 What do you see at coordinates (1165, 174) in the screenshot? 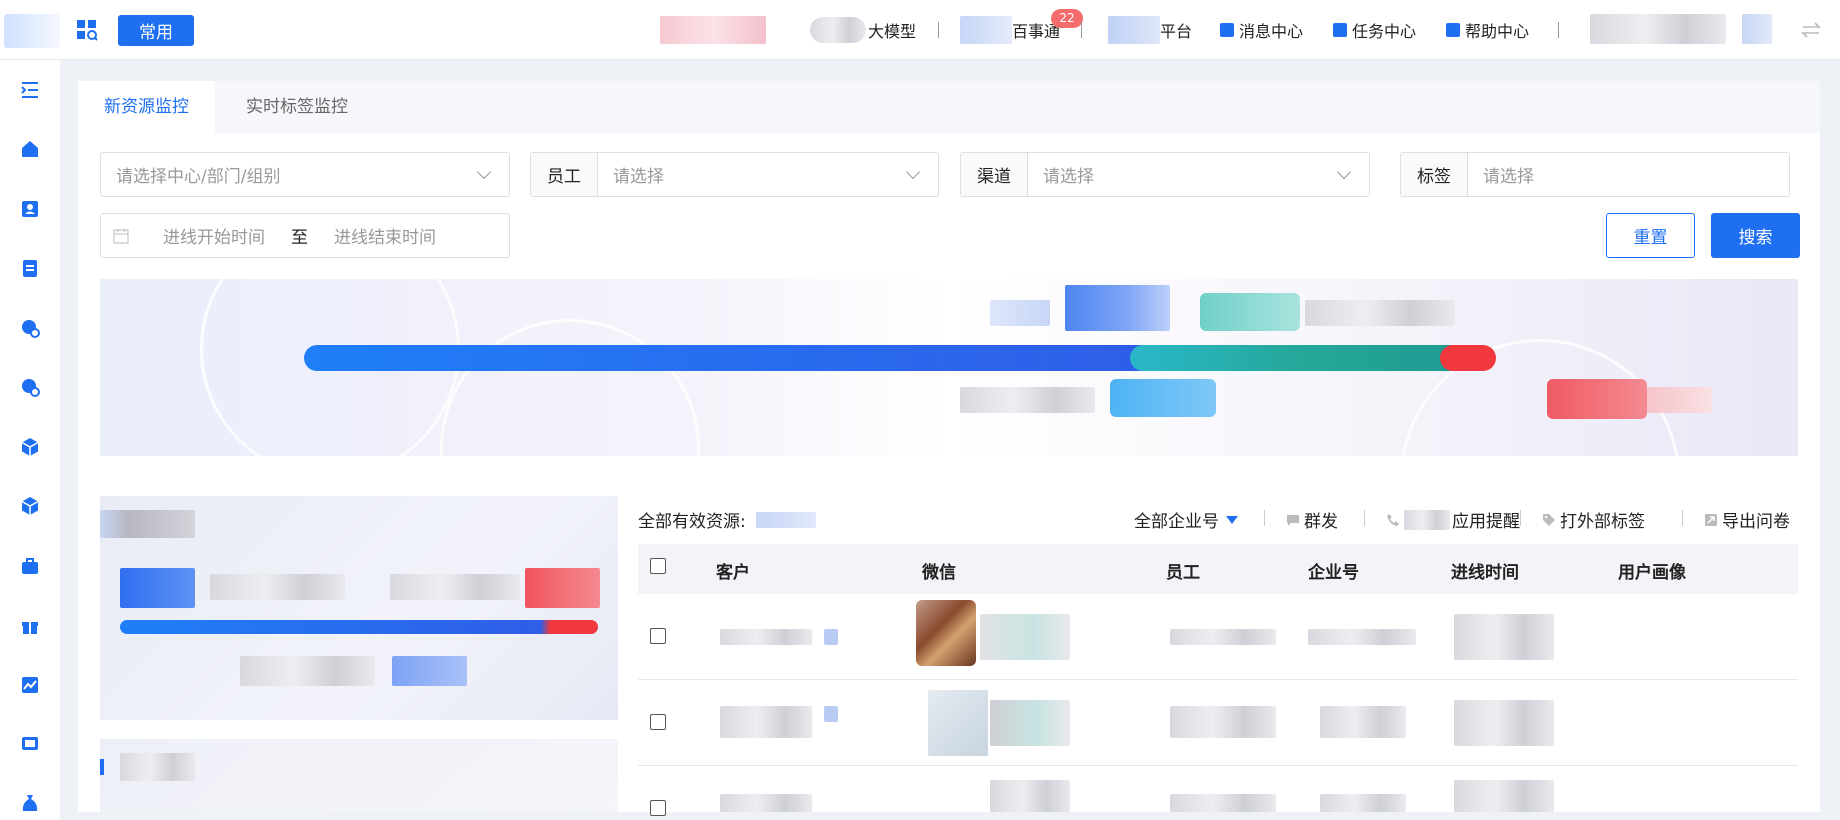
I see `channel-select: 渠道 请选择` at bounding box center [1165, 174].